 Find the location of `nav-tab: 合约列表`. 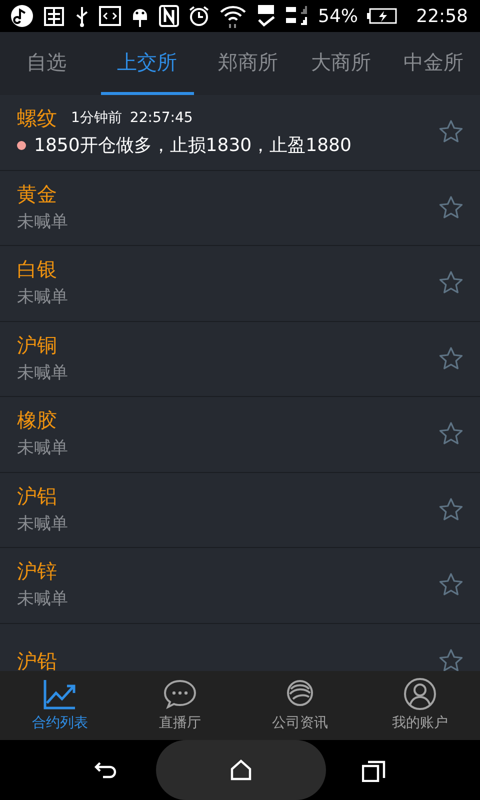

nav-tab: 合约列表 is located at coordinates (60, 705).